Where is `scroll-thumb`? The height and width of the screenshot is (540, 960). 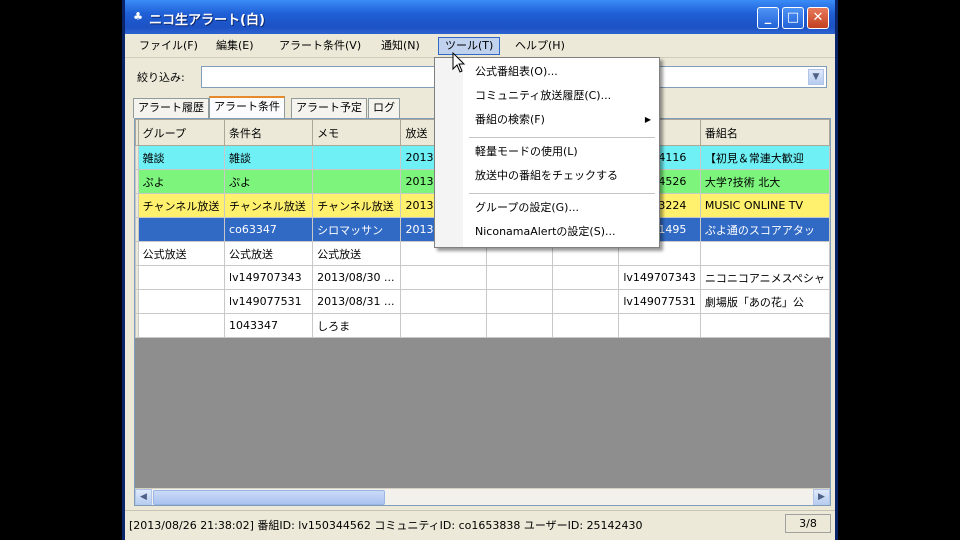
scroll-thumb is located at coordinates (269, 497).